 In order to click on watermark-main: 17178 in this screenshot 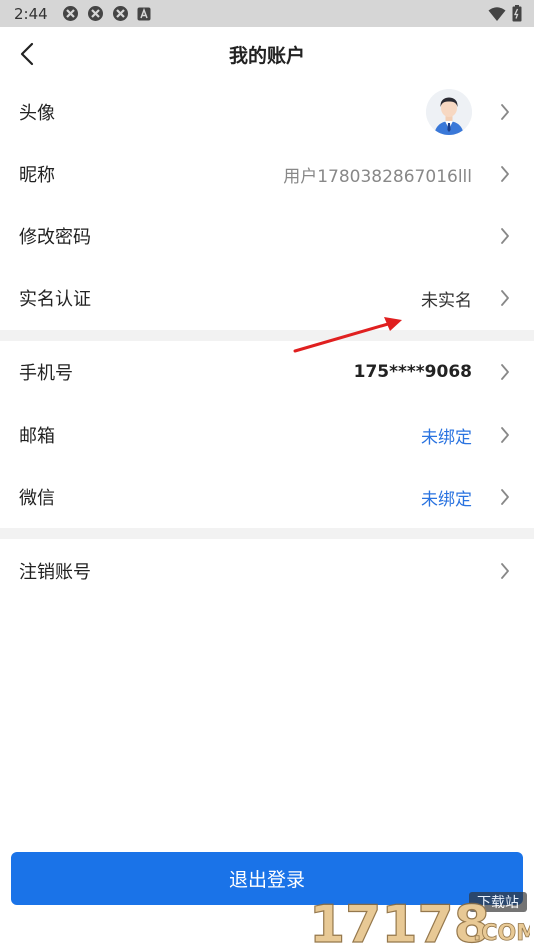, I will do `click(399, 921)`.